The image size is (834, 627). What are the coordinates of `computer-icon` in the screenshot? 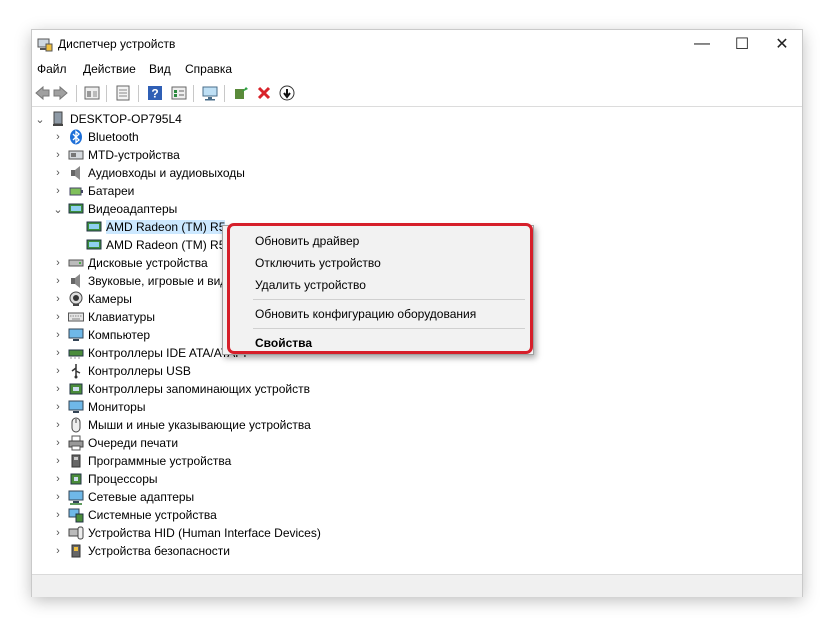 It's located at (58, 119).